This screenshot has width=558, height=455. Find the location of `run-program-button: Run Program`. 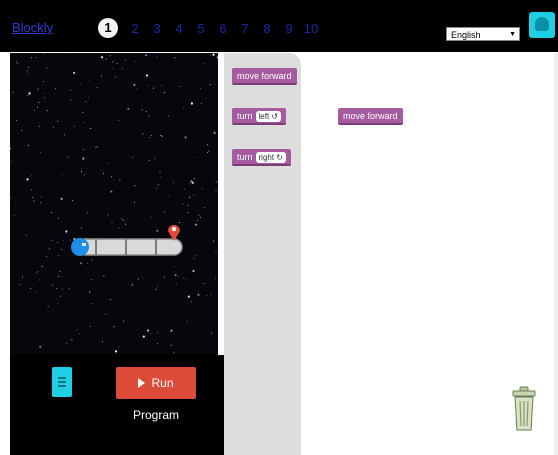

run-program-button: Run Program is located at coordinates (156, 394).